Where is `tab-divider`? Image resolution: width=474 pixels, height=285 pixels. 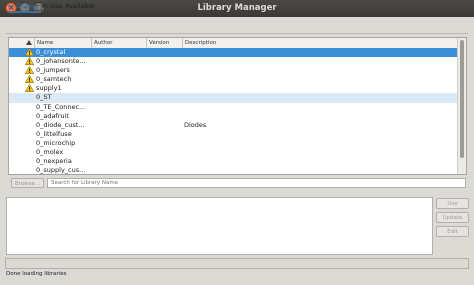
tab-divider is located at coordinates (237, 33).